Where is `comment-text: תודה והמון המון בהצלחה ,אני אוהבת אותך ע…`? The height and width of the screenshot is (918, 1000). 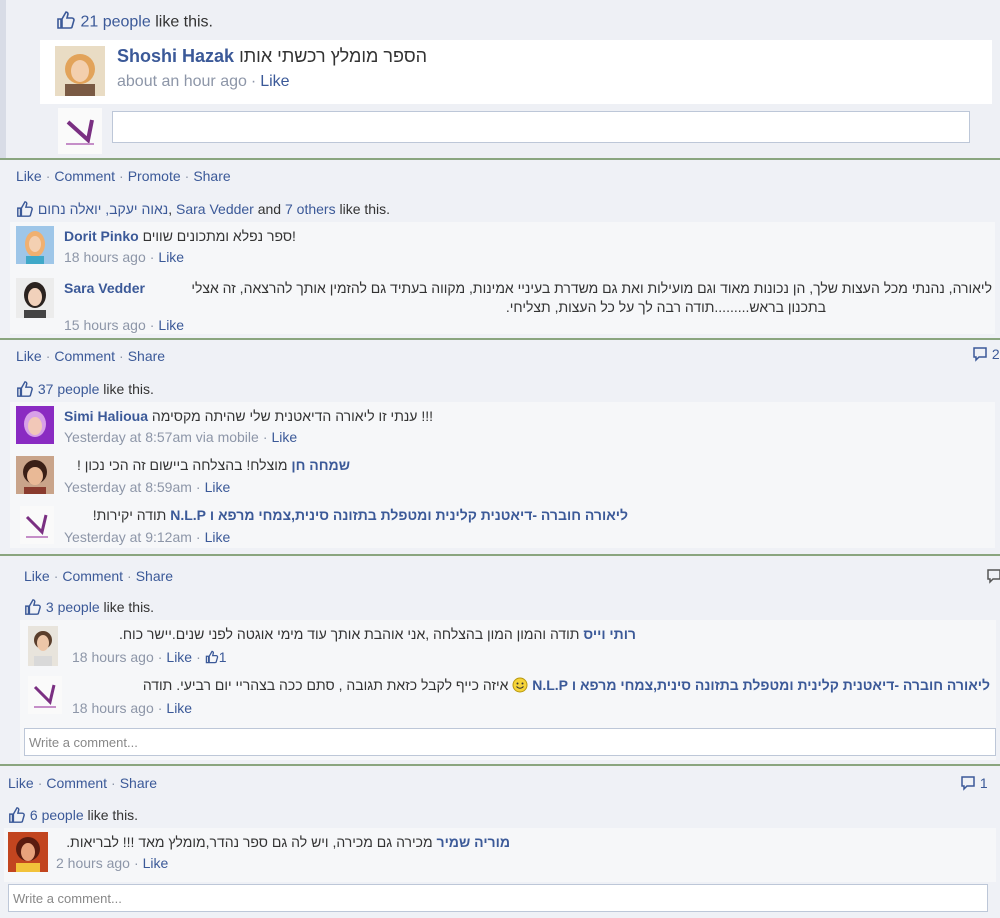
comment-text: תודה והמון המון בהצלחה ,אני אוהבת אותך ע… is located at coordinates (349, 634).